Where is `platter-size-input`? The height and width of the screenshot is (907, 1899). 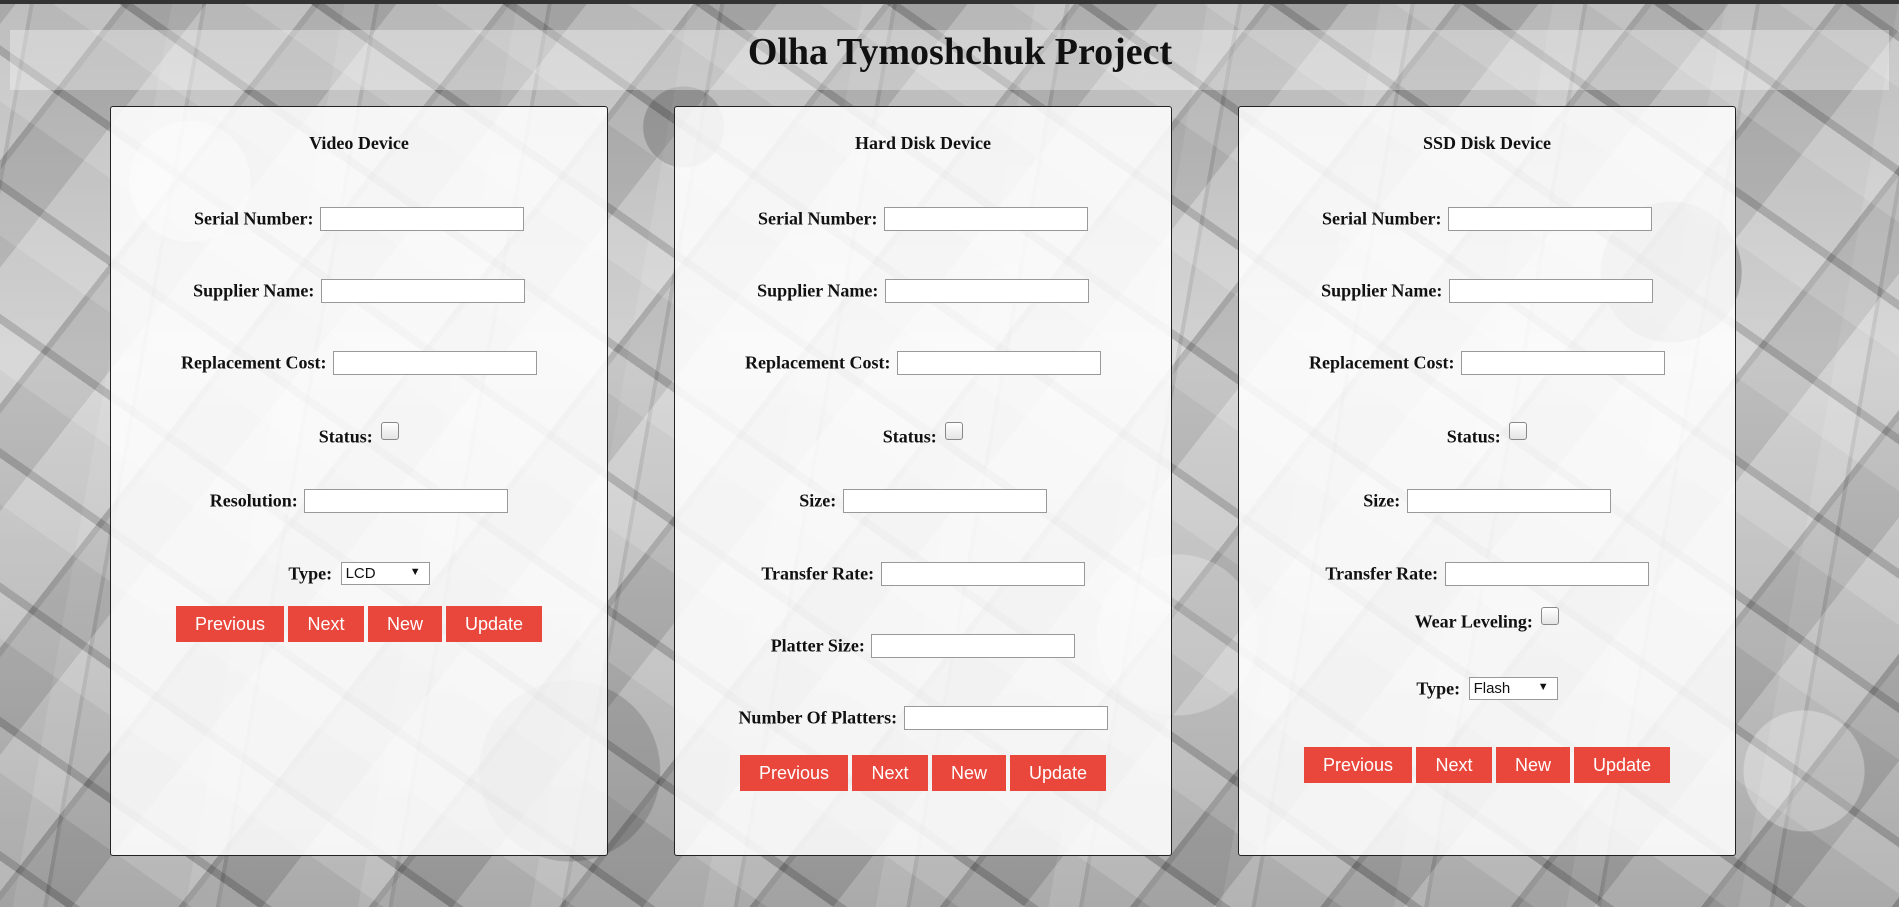 platter-size-input is located at coordinates (973, 646).